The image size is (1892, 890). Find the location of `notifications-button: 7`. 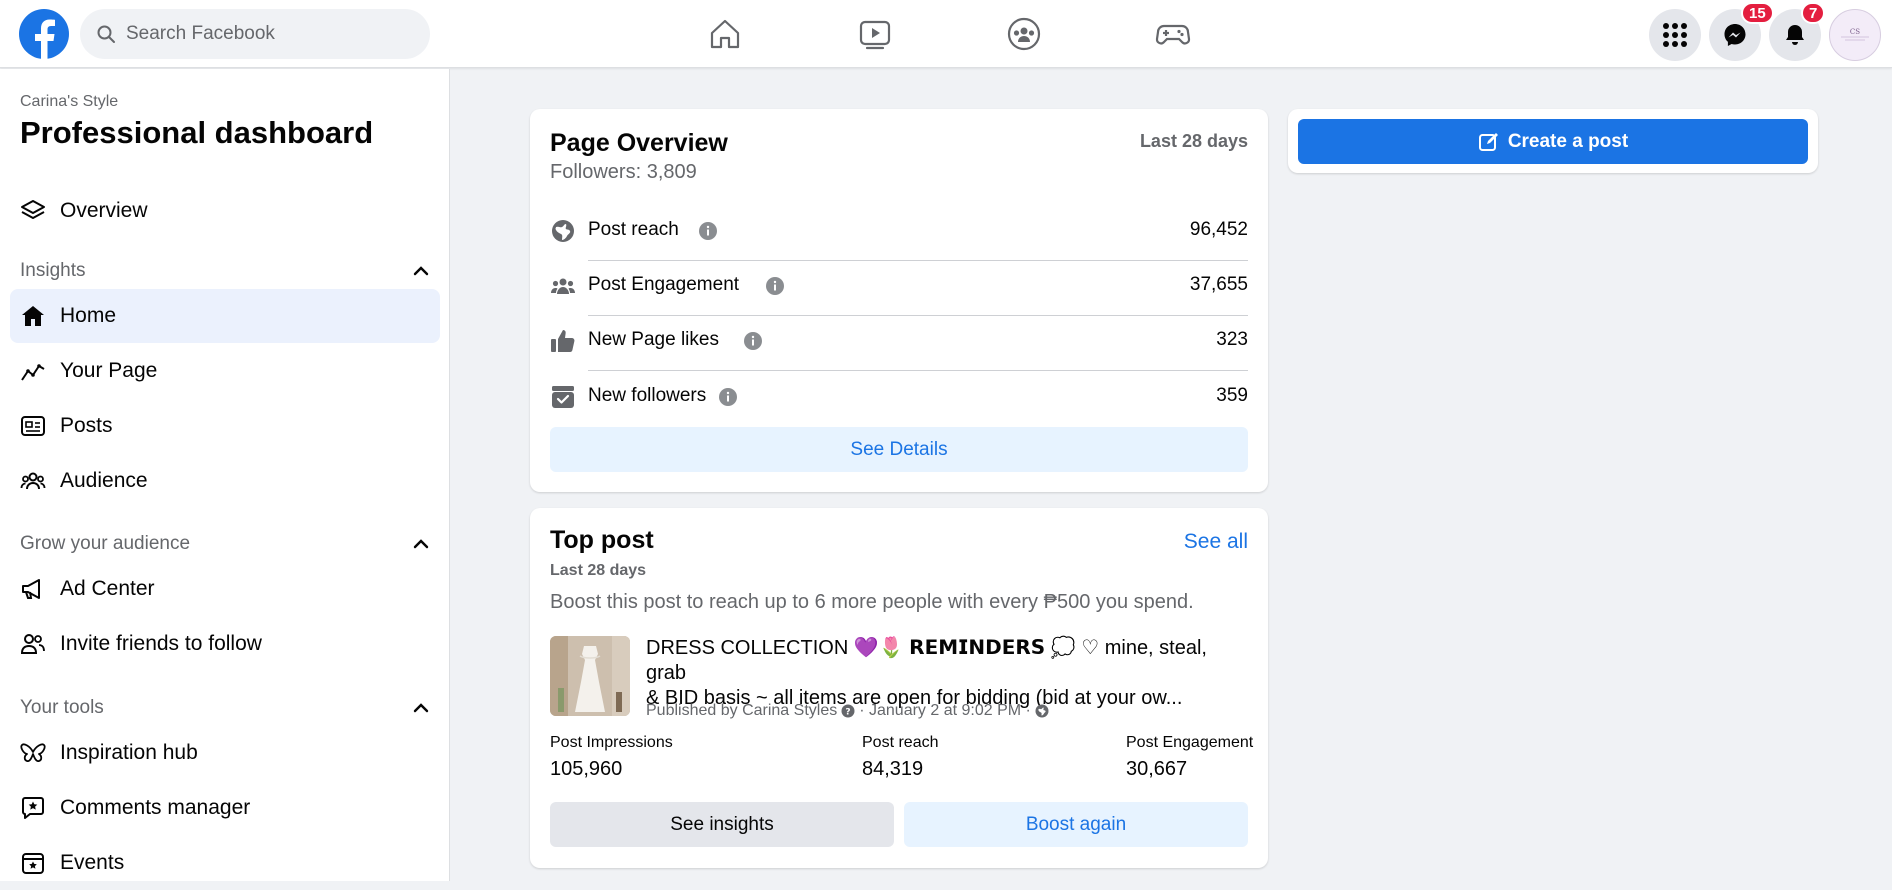

notifications-button: 7 is located at coordinates (1797, 31).